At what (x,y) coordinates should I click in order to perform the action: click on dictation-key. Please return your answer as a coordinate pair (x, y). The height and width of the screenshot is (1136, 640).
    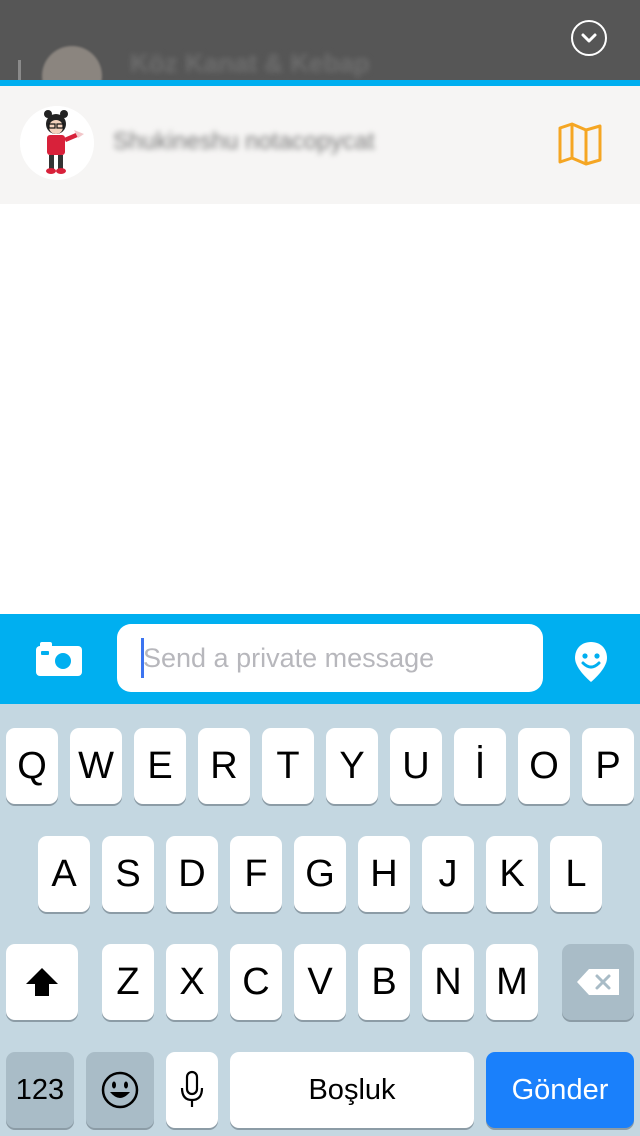
    Looking at the image, I should click on (192, 1090).